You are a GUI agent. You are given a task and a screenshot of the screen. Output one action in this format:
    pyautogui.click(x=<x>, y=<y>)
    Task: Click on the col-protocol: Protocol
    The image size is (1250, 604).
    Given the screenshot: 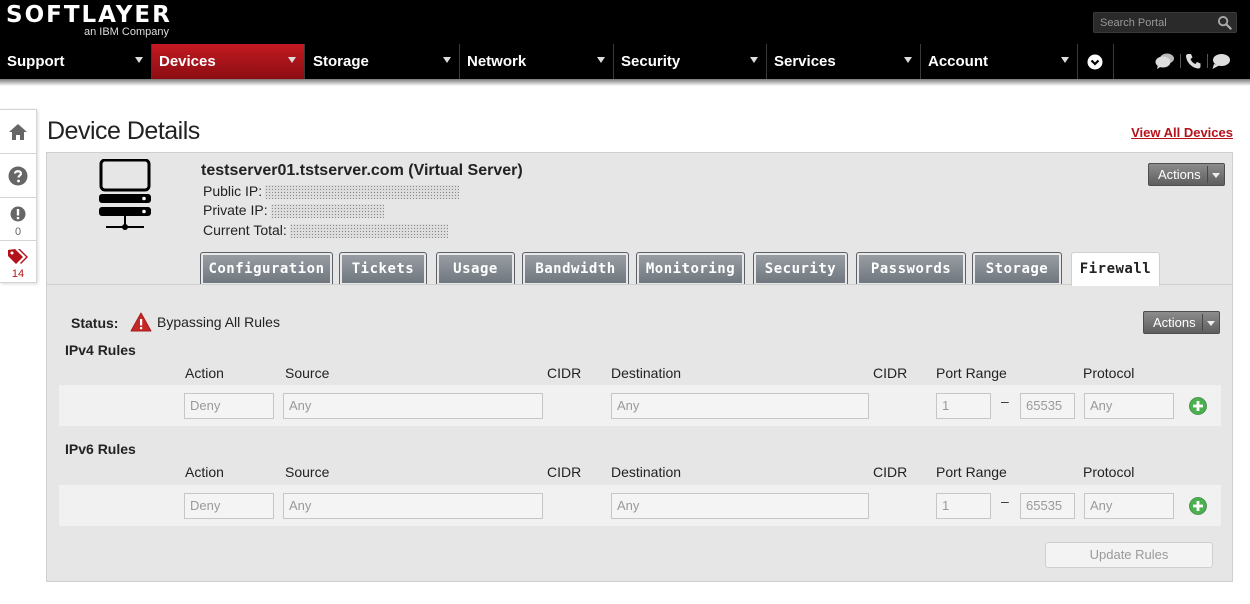 What is the action you would take?
    pyautogui.click(x=1109, y=373)
    